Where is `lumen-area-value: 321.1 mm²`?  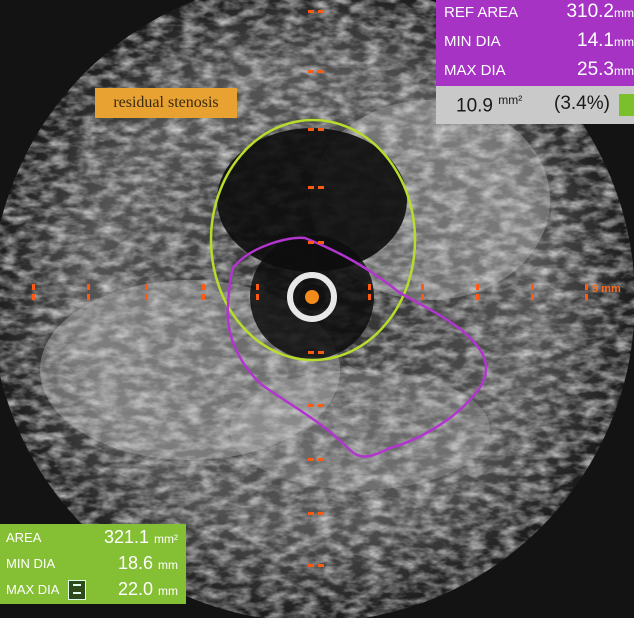
lumen-area-value: 321.1 mm² is located at coordinates (141, 537).